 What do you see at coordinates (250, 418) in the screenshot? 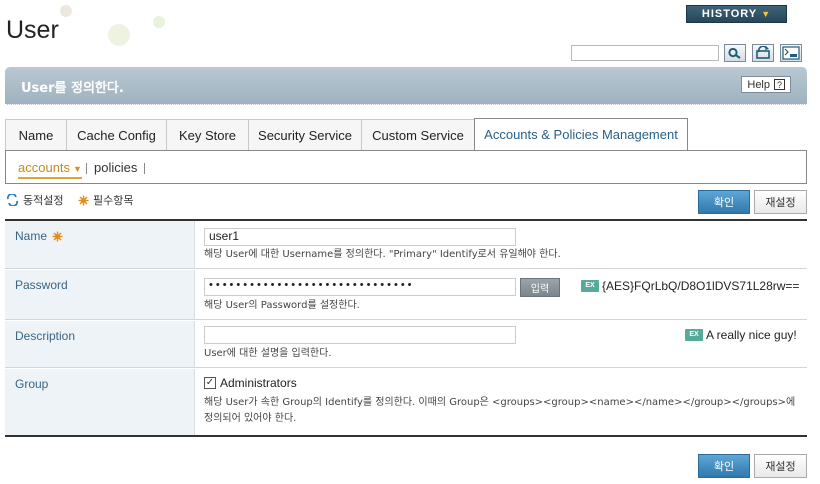
I see `group-description-line: 정의되어 있어야 한다.` at bounding box center [250, 418].